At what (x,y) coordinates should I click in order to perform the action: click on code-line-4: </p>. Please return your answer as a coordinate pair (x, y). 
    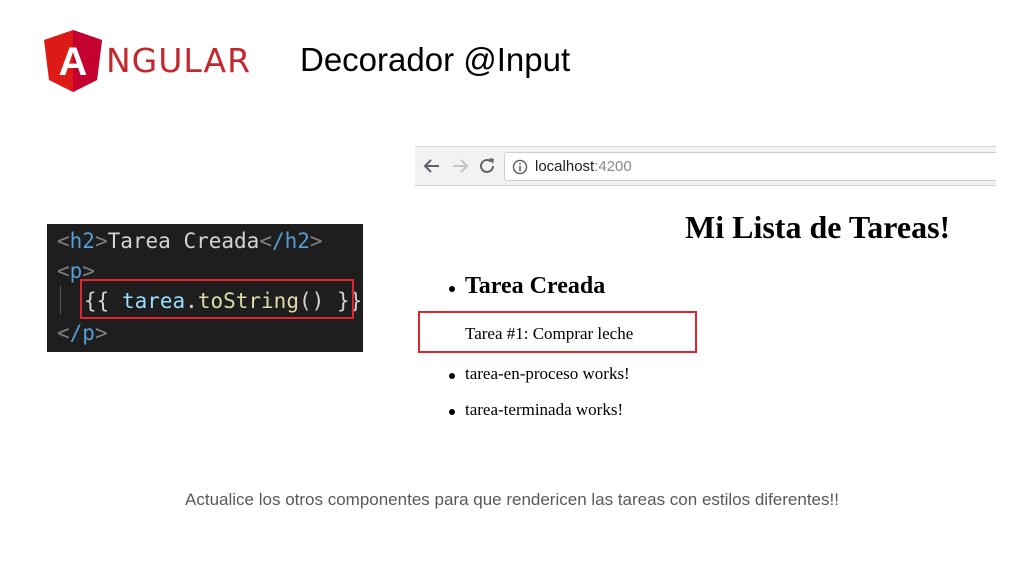
    Looking at the image, I should click on (82, 333).